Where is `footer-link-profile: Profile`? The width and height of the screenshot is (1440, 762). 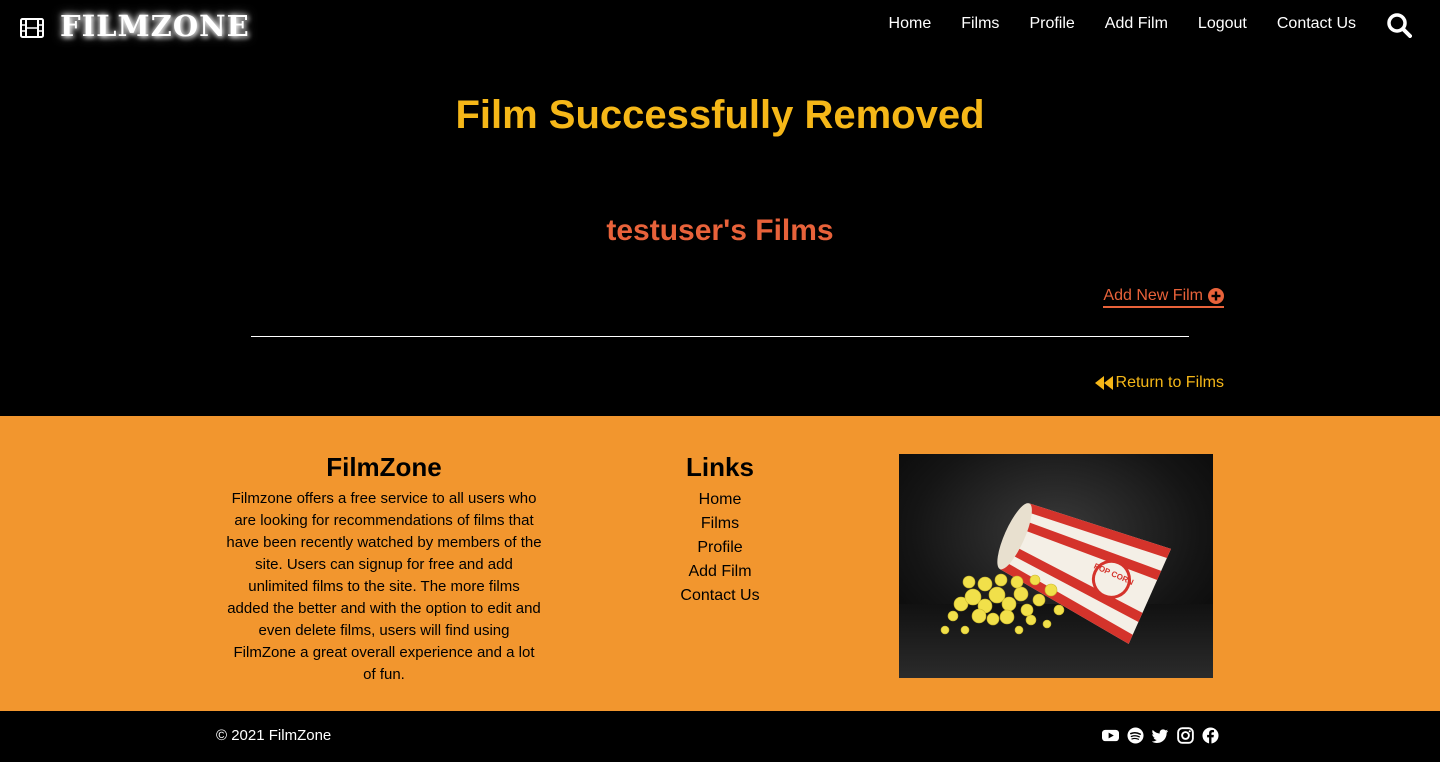 footer-link-profile: Profile is located at coordinates (720, 548).